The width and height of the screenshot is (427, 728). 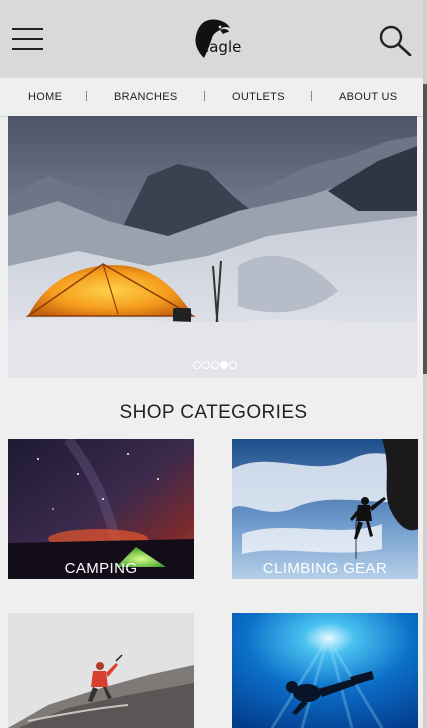 I want to click on nav-item-about-us: ABOUT US, so click(x=368, y=97).